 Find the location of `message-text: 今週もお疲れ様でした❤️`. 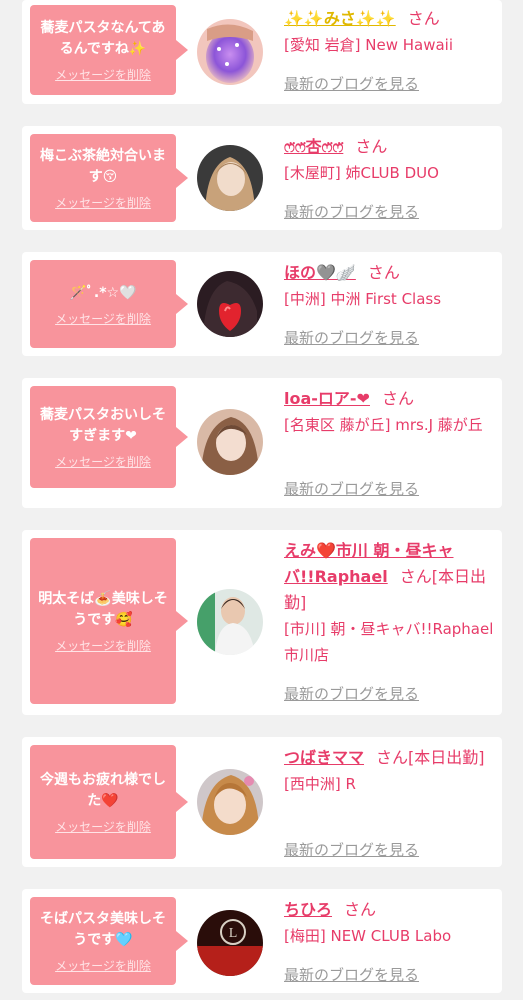

message-text: 今週もお疲れ様でした❤️ is located at coordinates (103, 790).